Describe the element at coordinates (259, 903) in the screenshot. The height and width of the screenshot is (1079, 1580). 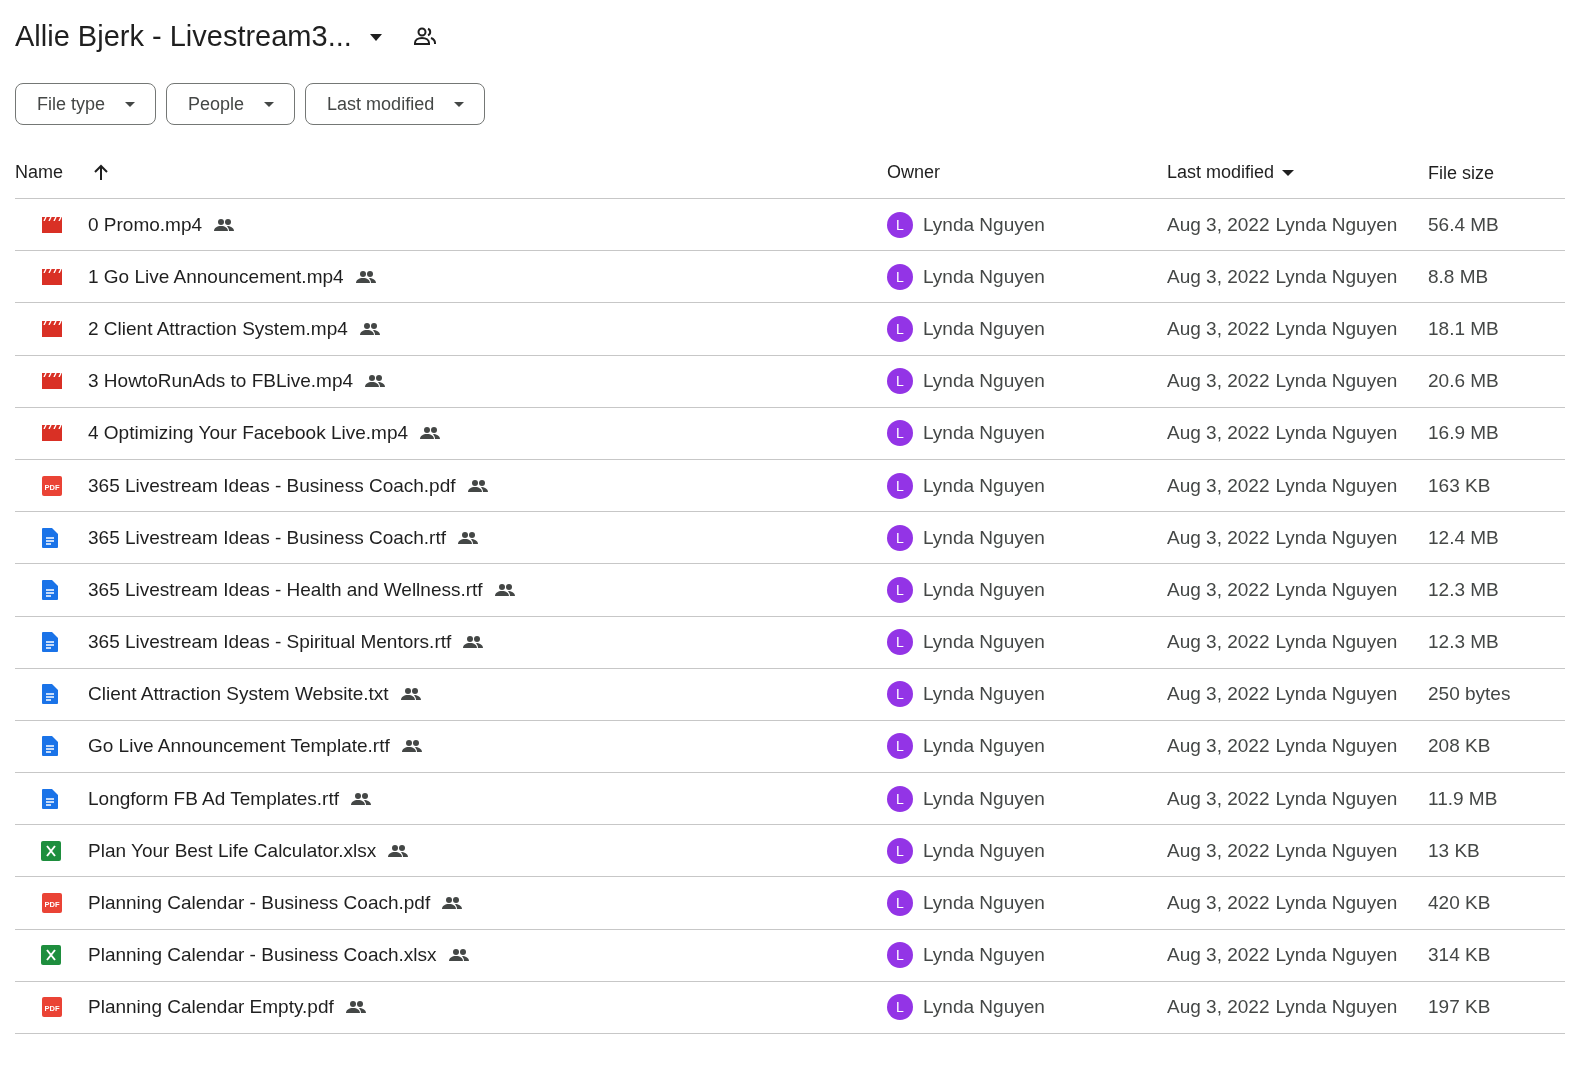
I see `file-name: Planning Calendar - Business Coach.pdf` at that location.